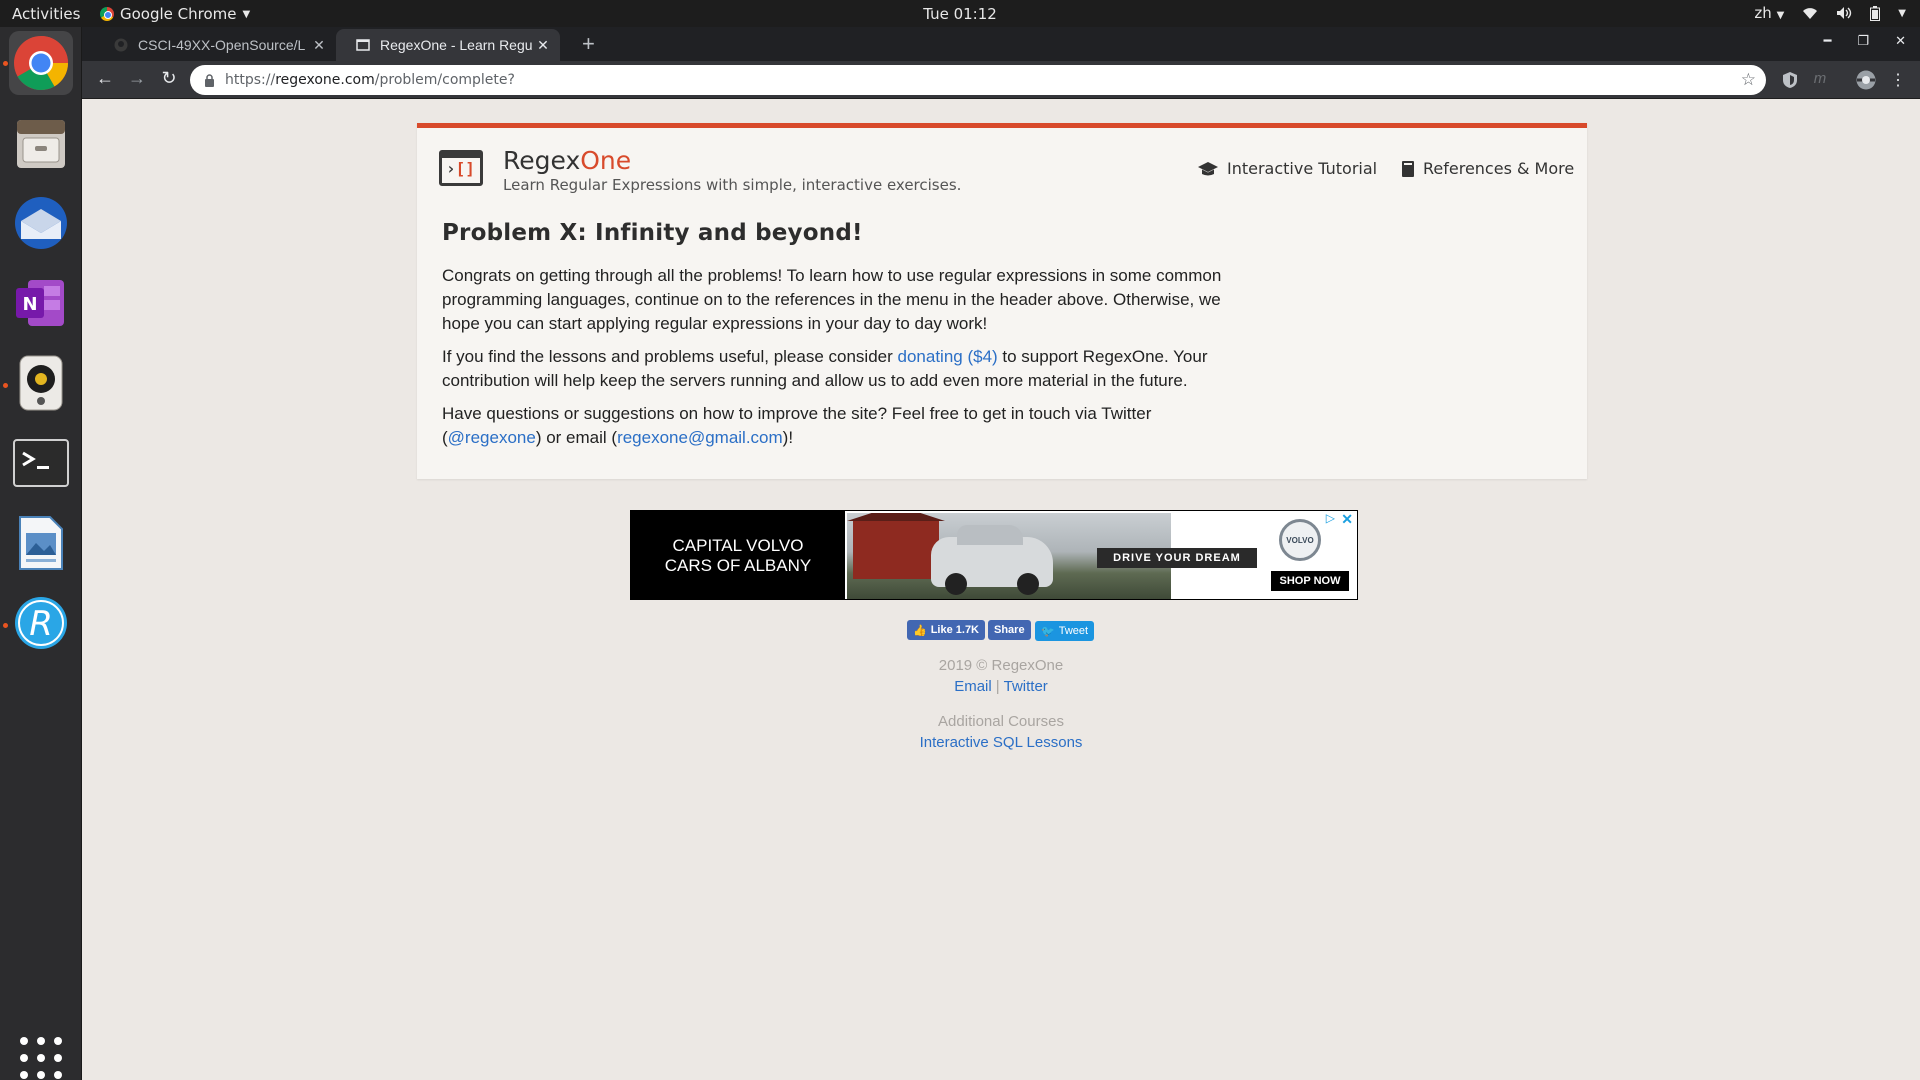  I want to click on tab-regexone: RegexOne - Learn Regular ✕, so click(448, 45).